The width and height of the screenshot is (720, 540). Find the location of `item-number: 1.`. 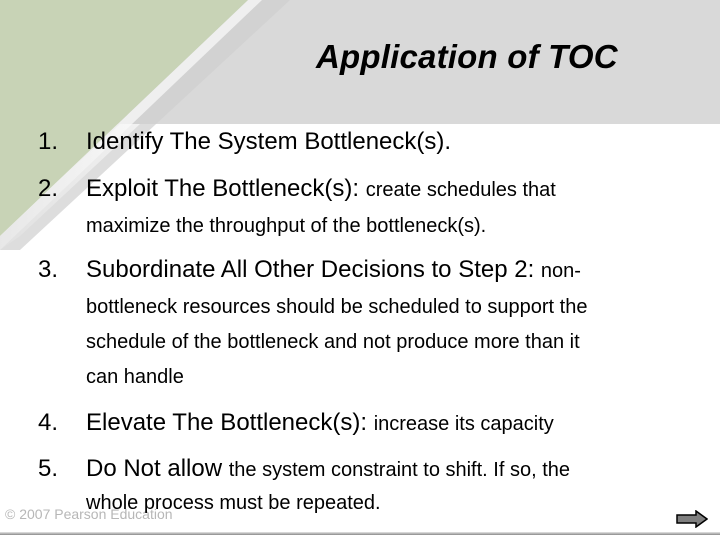

item-number: 1. is located at coordinates (48, 141).